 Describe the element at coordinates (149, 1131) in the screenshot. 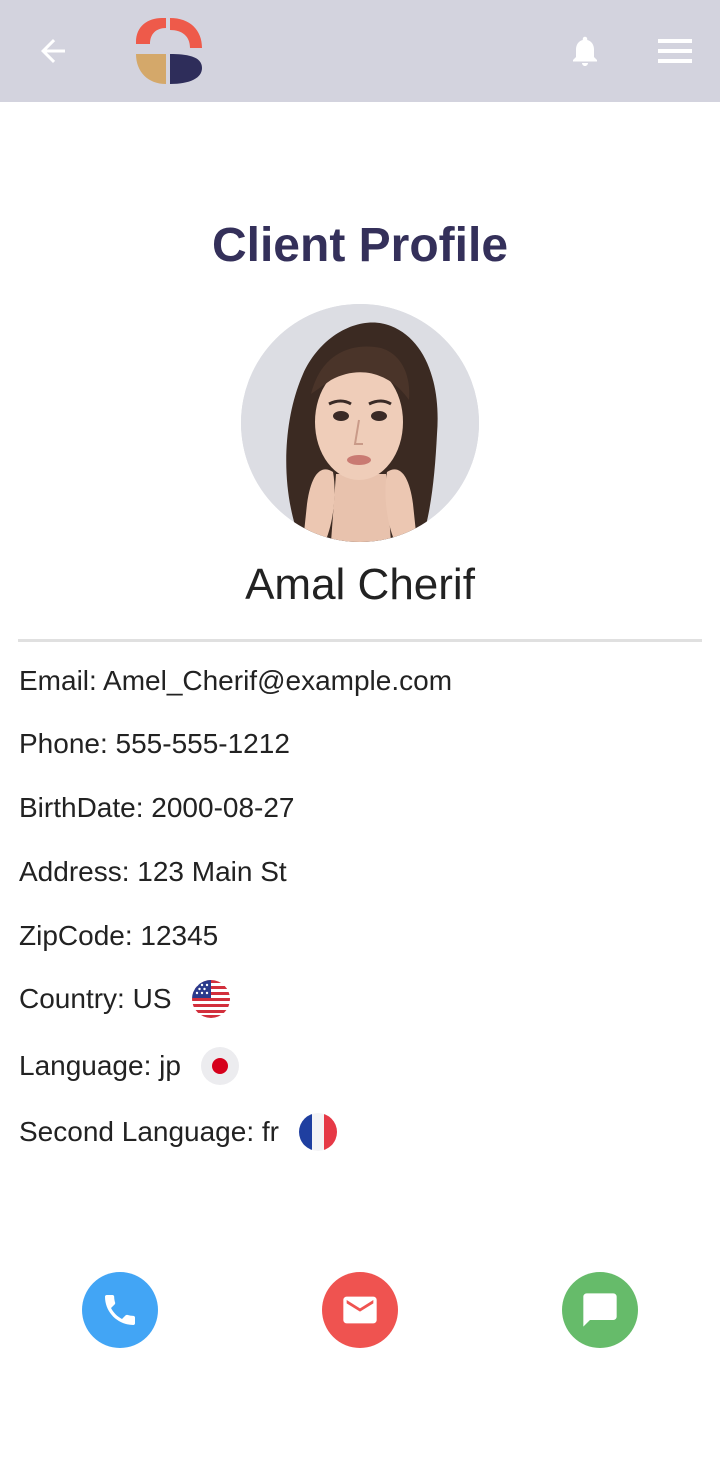

I see `second-language-text: Second Language: fr` at that location.